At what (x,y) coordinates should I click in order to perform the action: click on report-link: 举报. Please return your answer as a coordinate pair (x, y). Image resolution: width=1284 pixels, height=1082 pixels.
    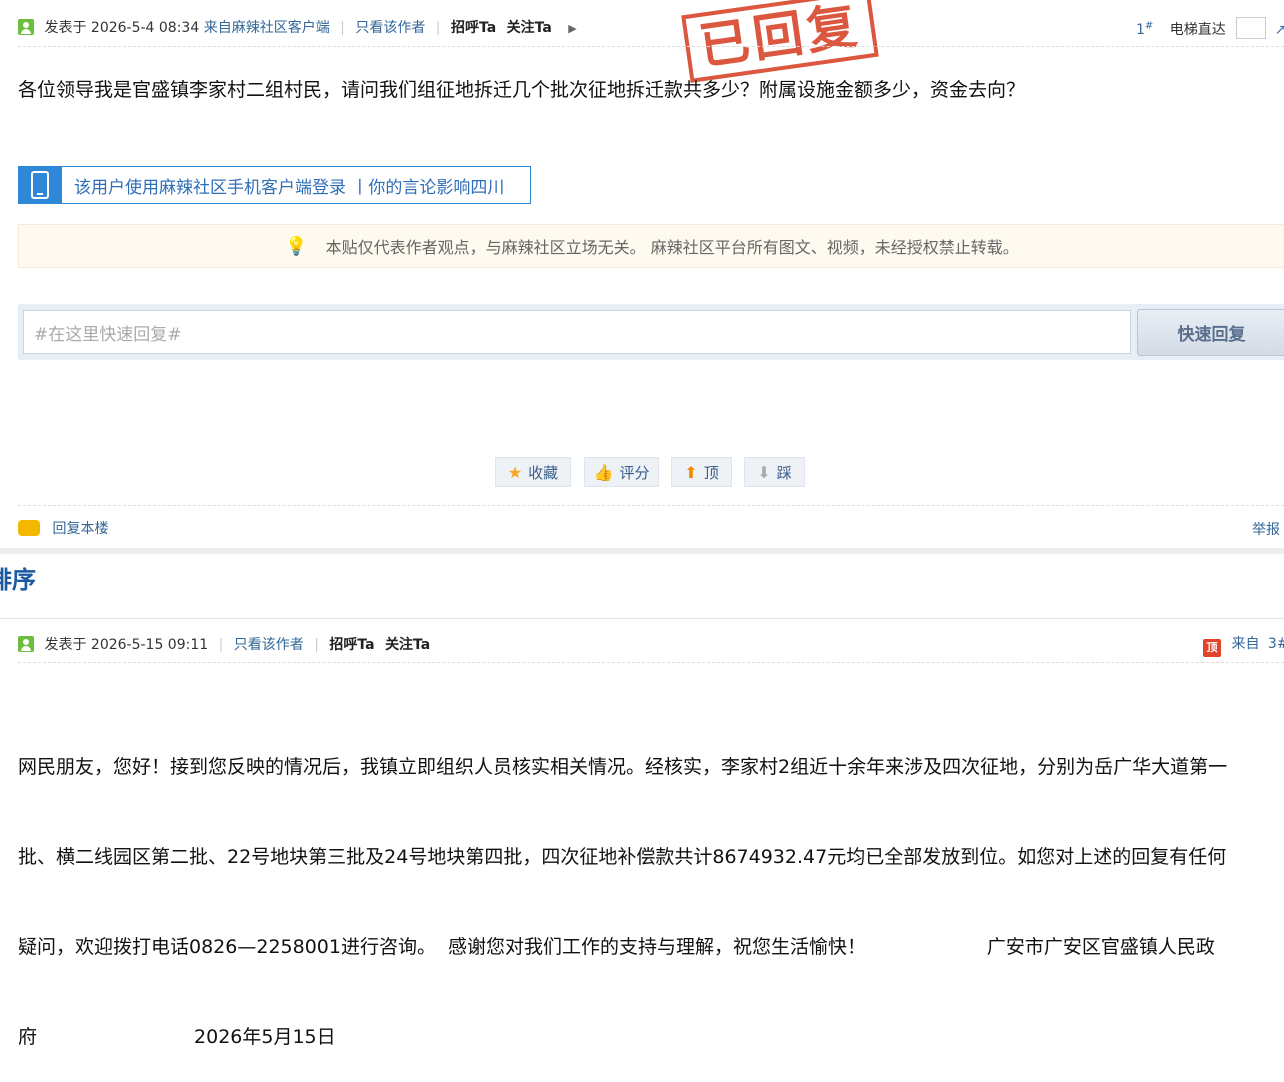
    Looking at the image, I should click on (1266, 529).